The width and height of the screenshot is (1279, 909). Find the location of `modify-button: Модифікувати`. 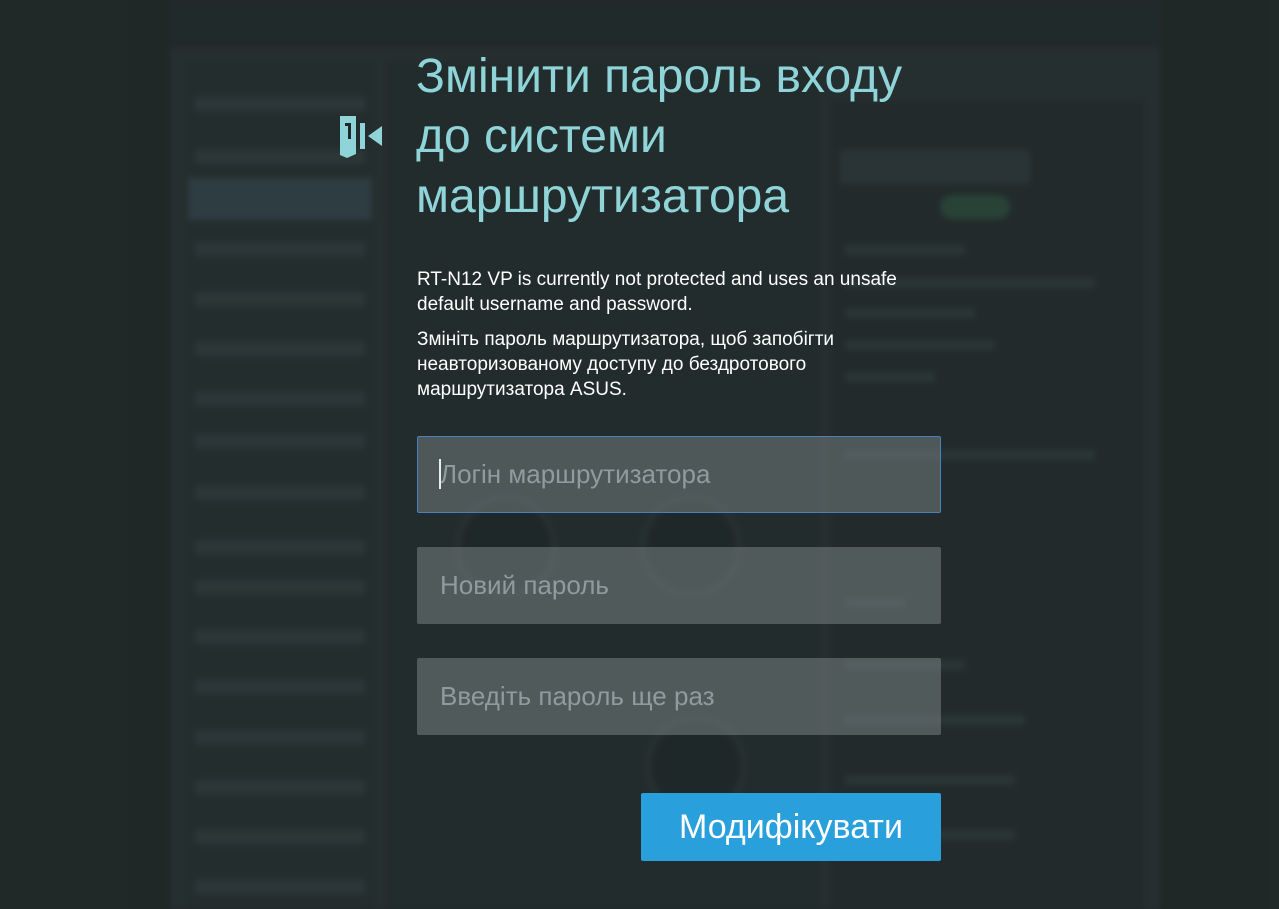

modify-button: Модифікувати is located at coordinates (791, 827).